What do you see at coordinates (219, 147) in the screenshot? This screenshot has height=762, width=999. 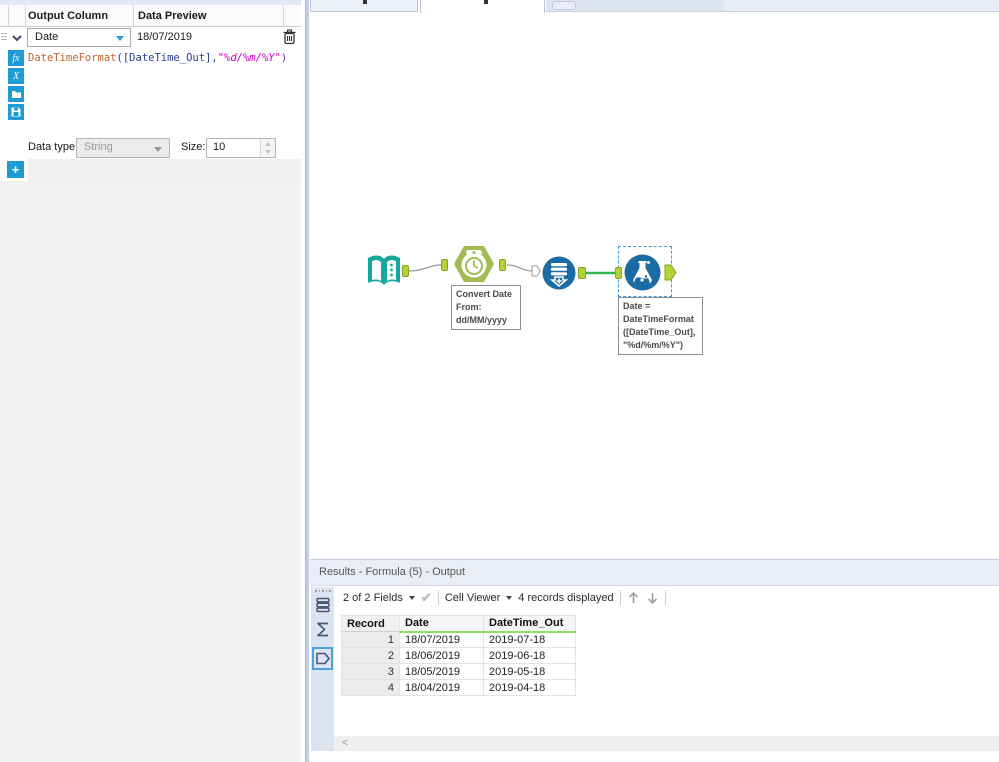 I see `size-value: 10` at bounding box center [219, 147].